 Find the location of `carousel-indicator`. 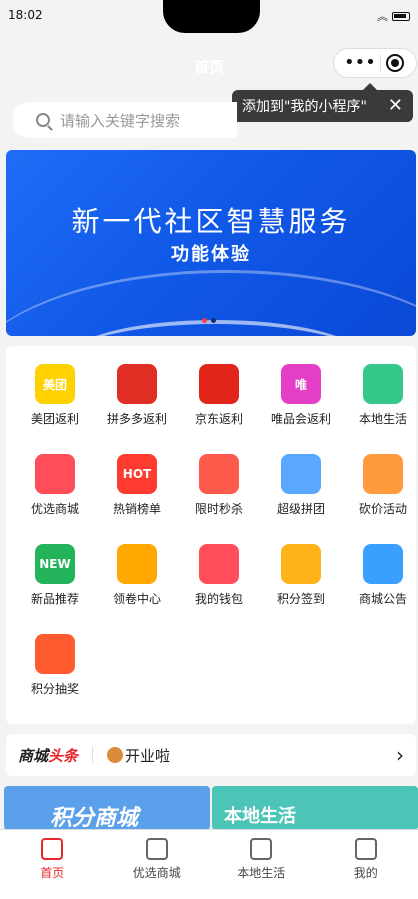

carousel-indicator is located at coordinates (209, 320).